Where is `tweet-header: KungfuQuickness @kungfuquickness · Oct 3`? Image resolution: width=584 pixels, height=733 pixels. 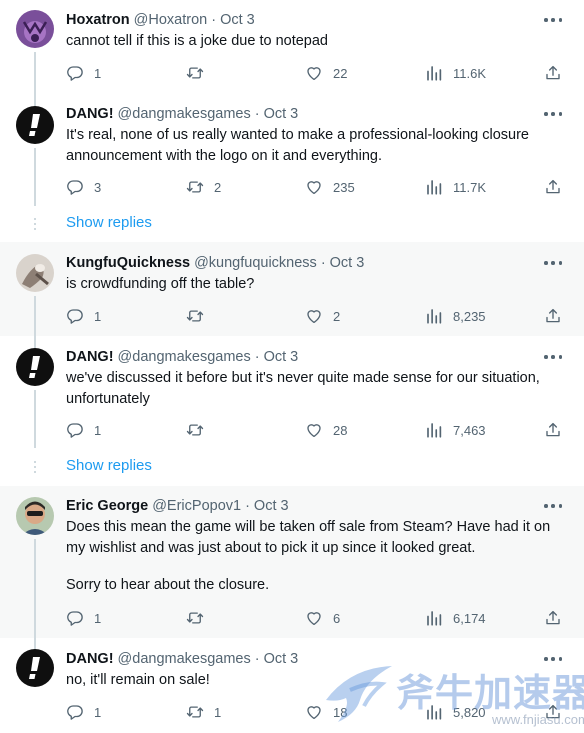 tweet-header: KungfuQuickness @kungfuquickness · Oct 3 is located at coordinates (215, 263).